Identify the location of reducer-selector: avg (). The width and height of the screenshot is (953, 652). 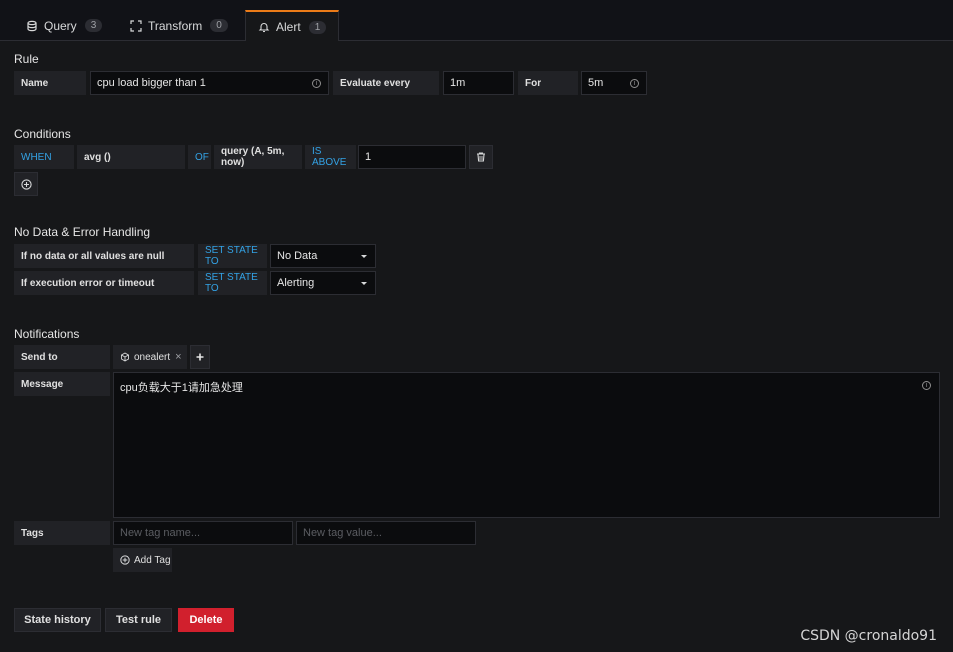
(131, 157).